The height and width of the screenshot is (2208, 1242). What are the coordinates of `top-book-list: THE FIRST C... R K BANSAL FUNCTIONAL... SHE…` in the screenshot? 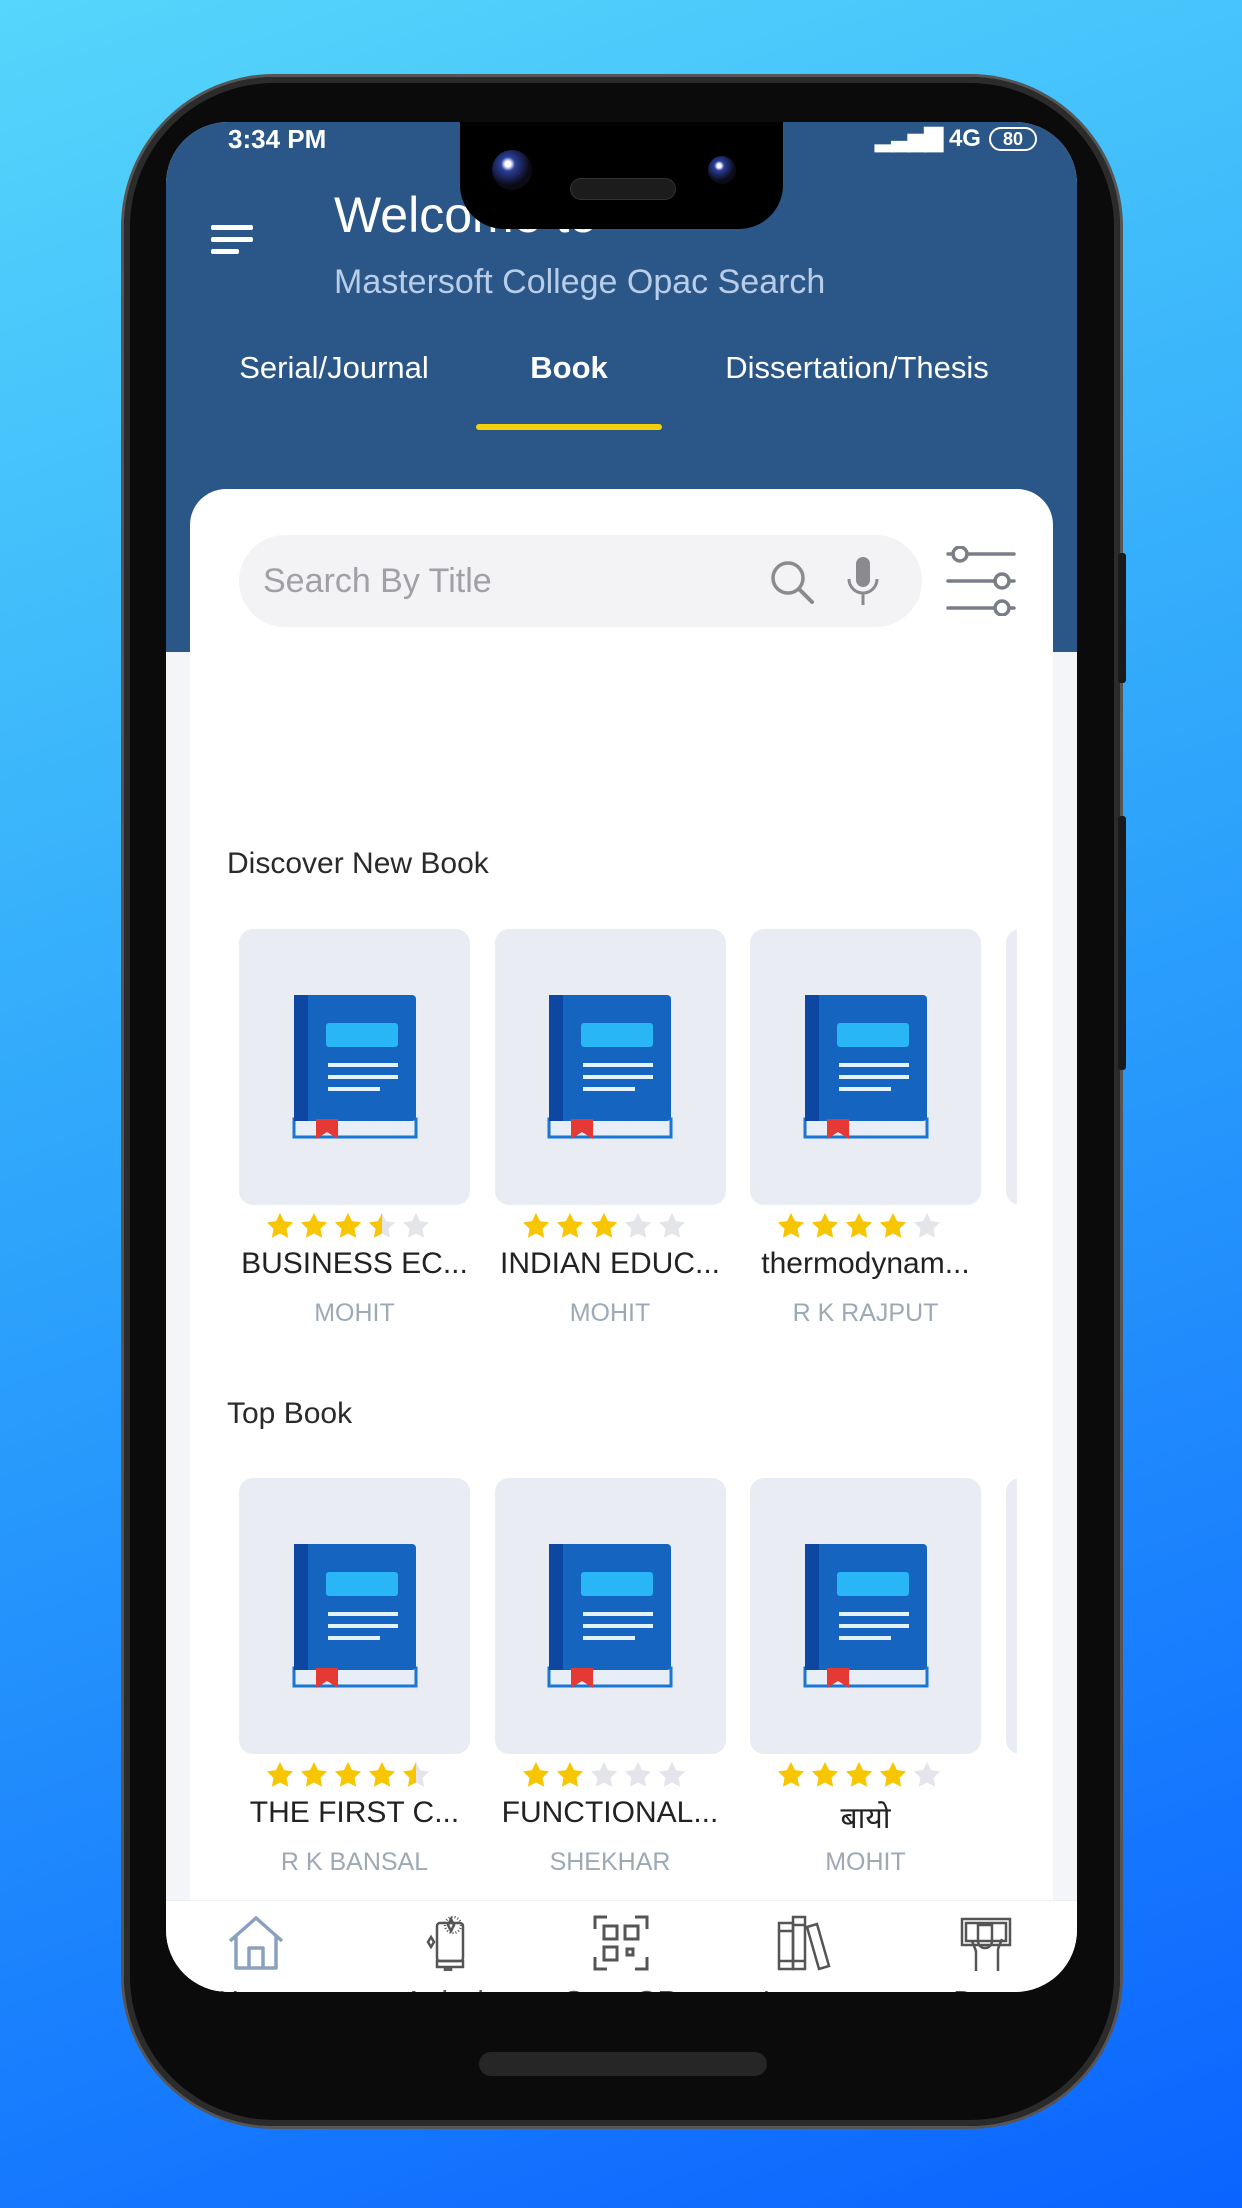 It's located at (628, 1688).